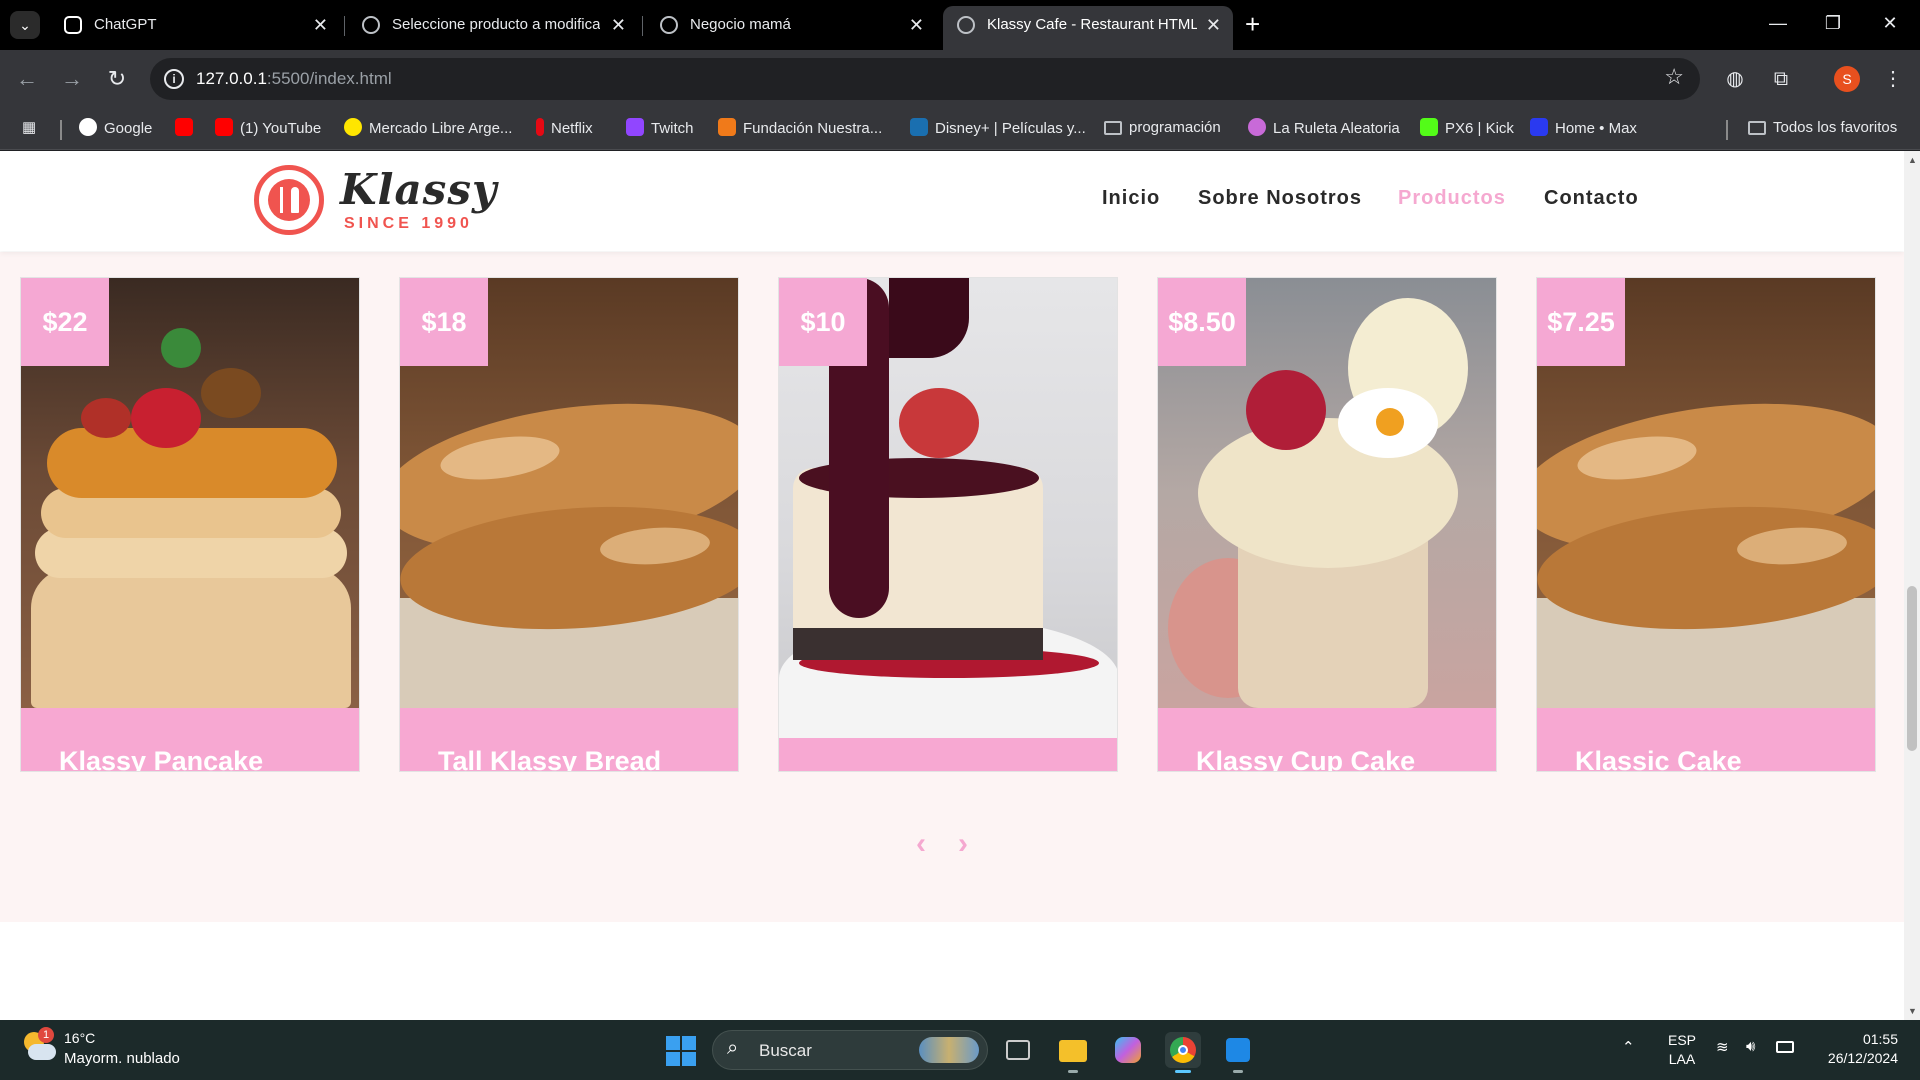 Image resolution: width=1920 pixels, height=1080 pixels. I want to click on apps-grid-icon: ▦, so click(29, 128).